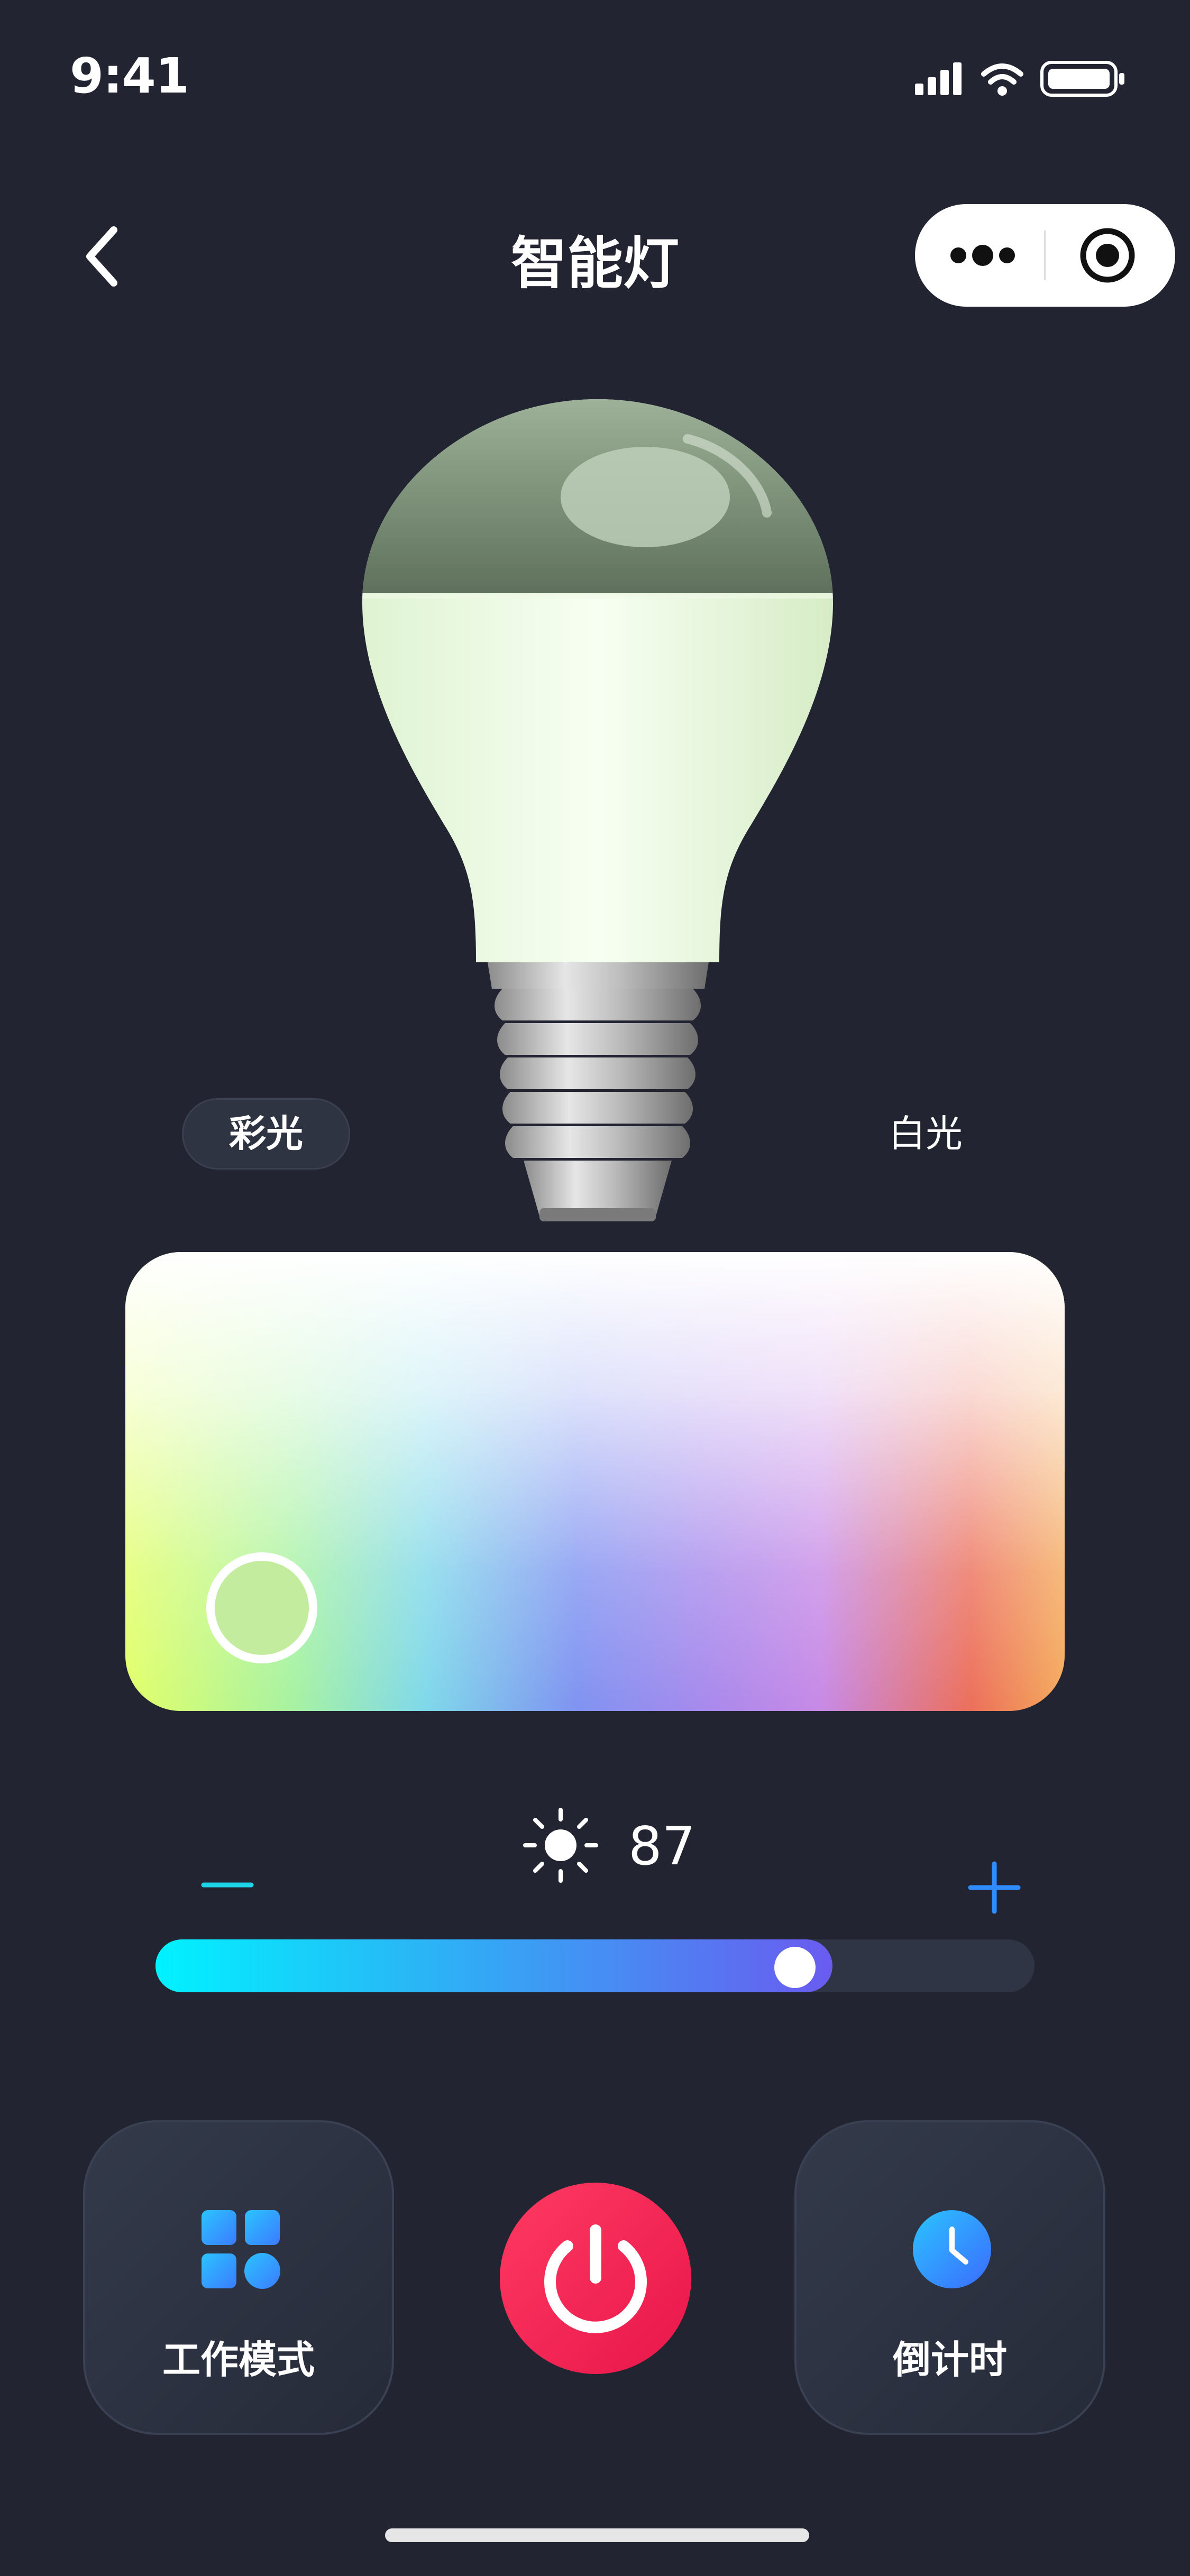 This screenshot has width=1190, height=2576. I want to click on more-dots-icon, so click(982, 255).